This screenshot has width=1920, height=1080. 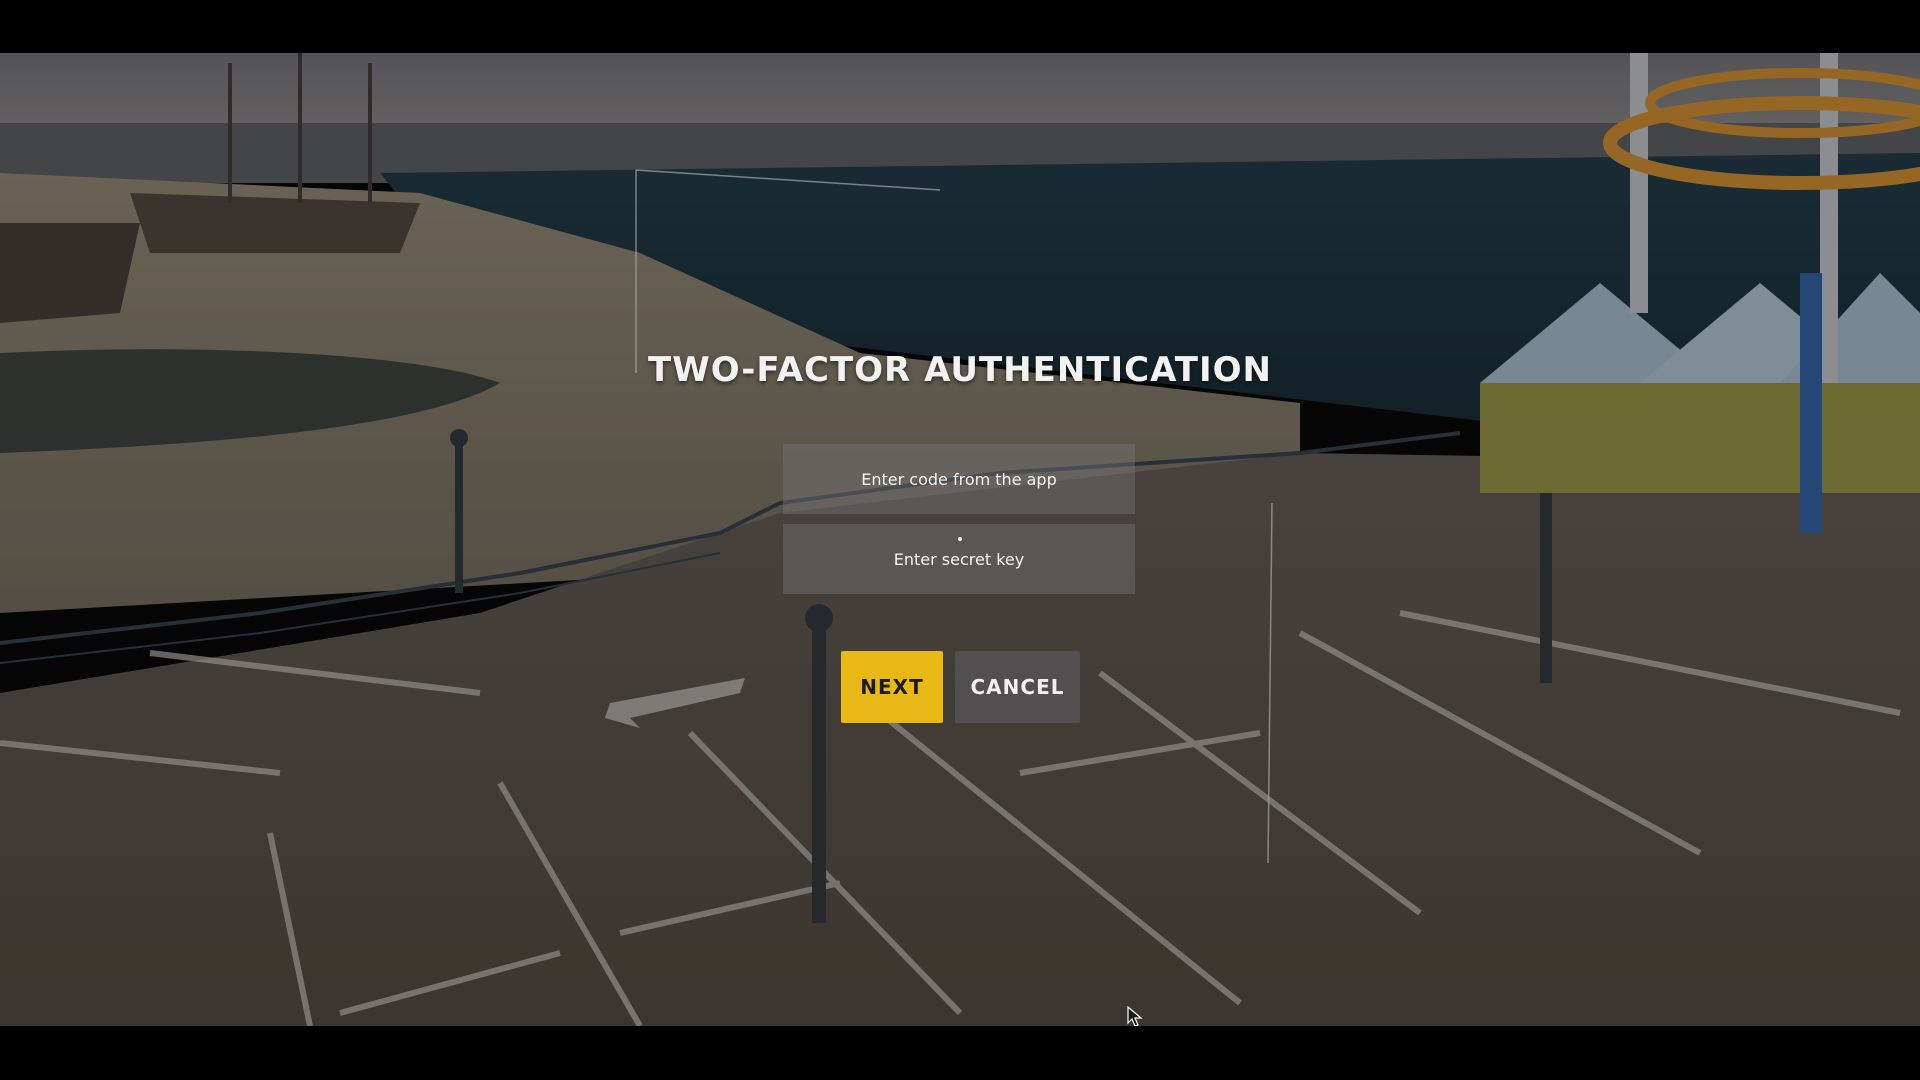 I want to click on secret-key-field-container, so click(x=959, y=559).